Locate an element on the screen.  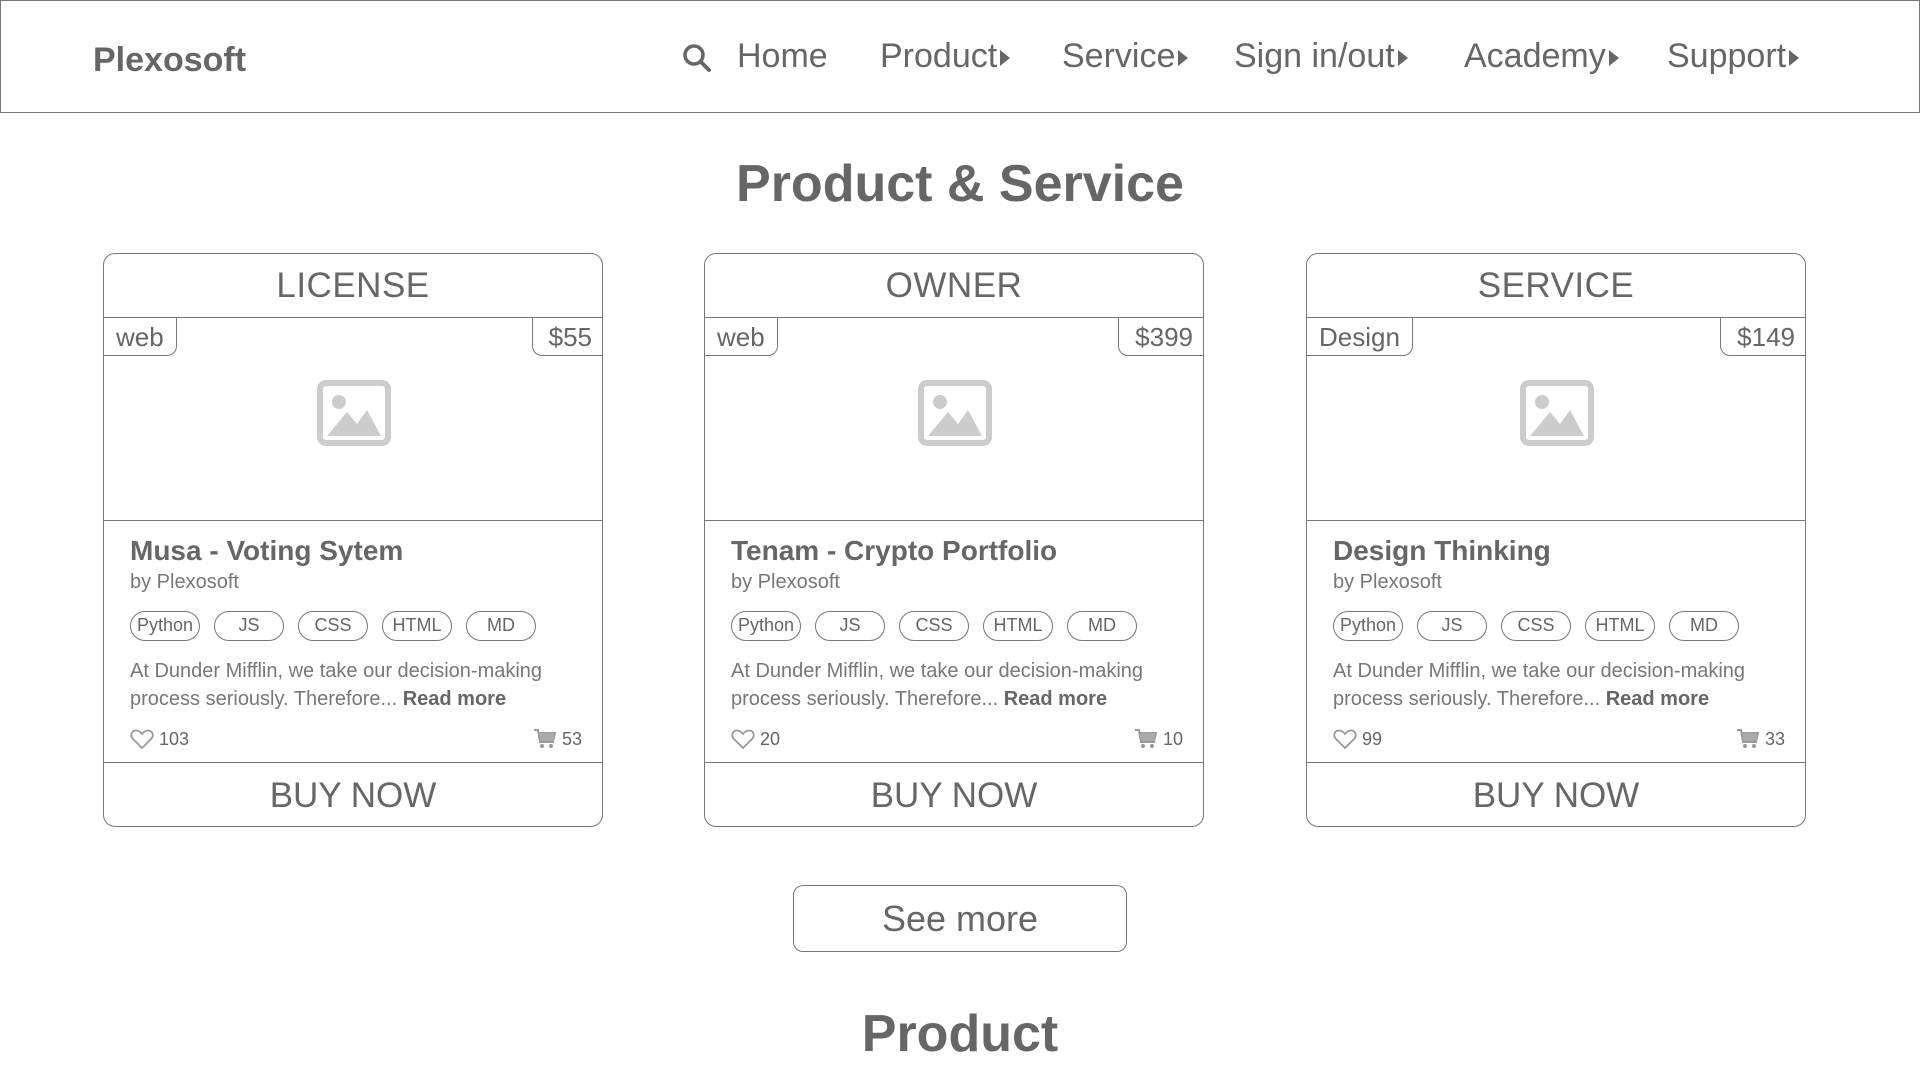
search-icon is located at coordinates (697, 58).